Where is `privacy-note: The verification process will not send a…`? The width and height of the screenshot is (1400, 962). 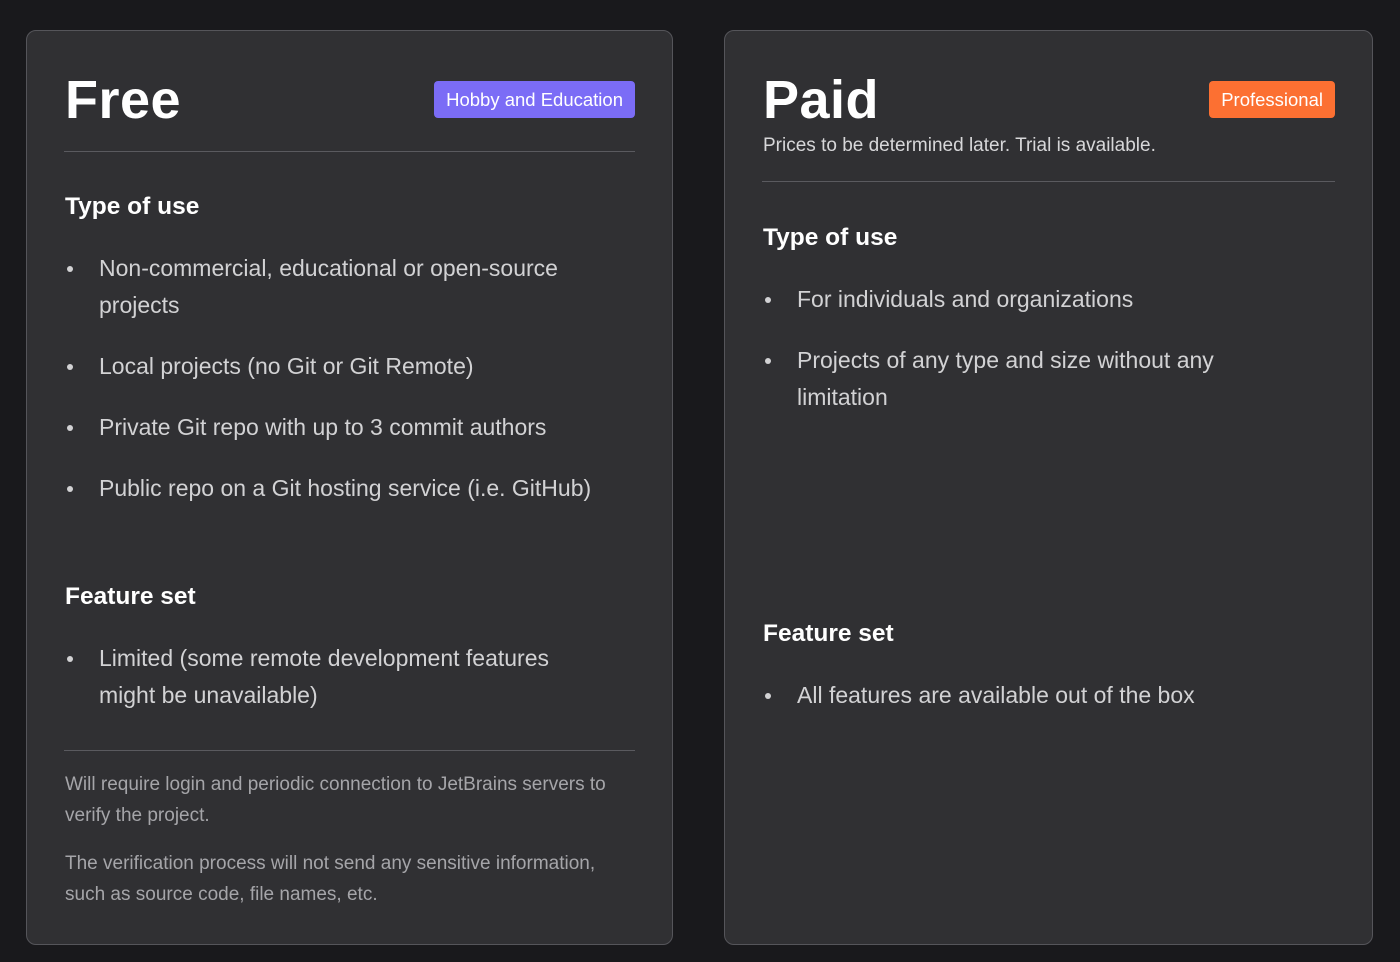 privacy-note: The verification process will not send a… is located at coordinates (330, 879).